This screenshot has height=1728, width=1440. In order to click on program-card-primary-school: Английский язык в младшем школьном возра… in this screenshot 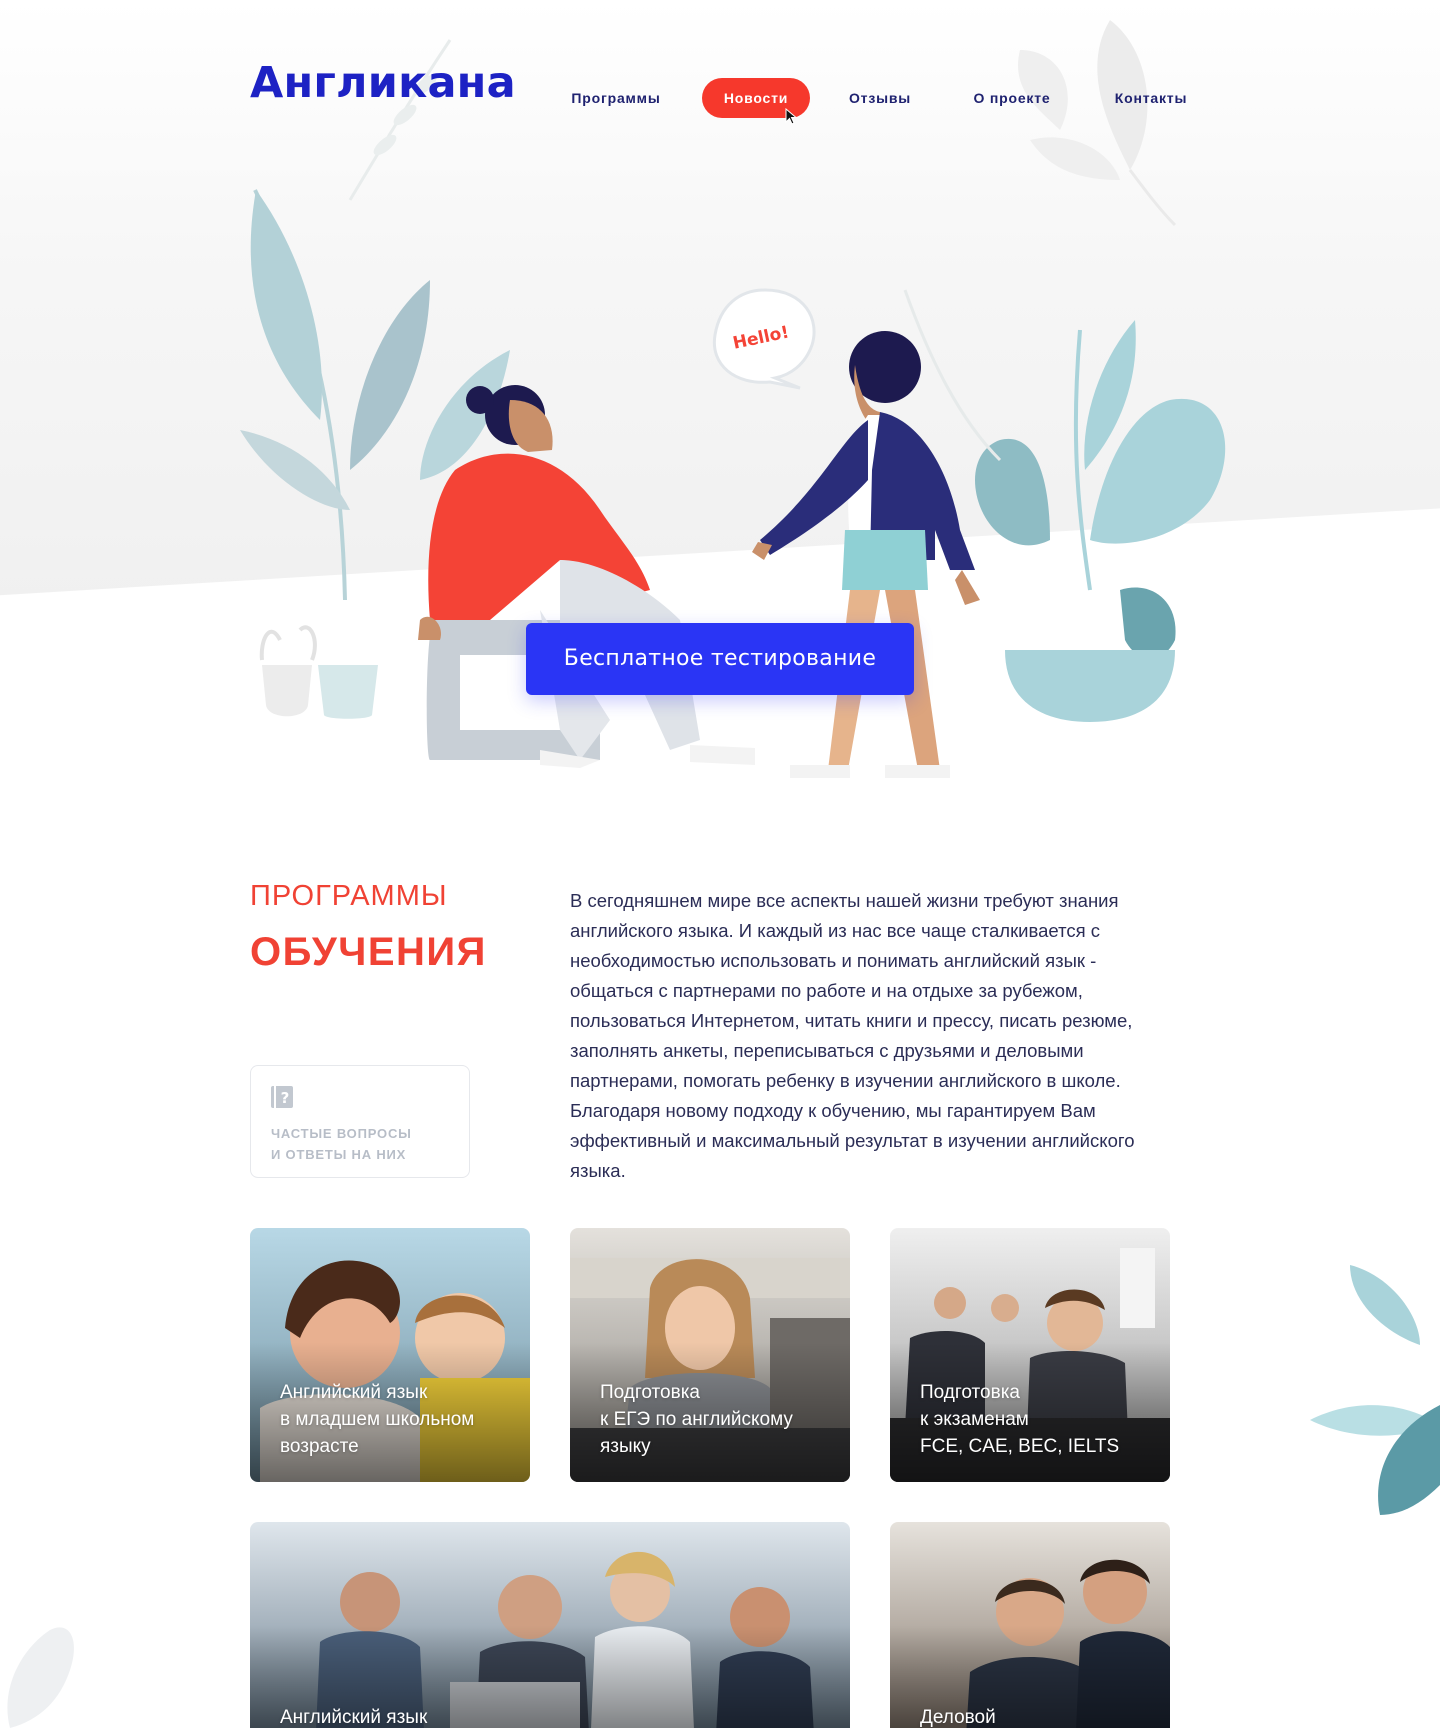, I will do `click(390, 1355)`.